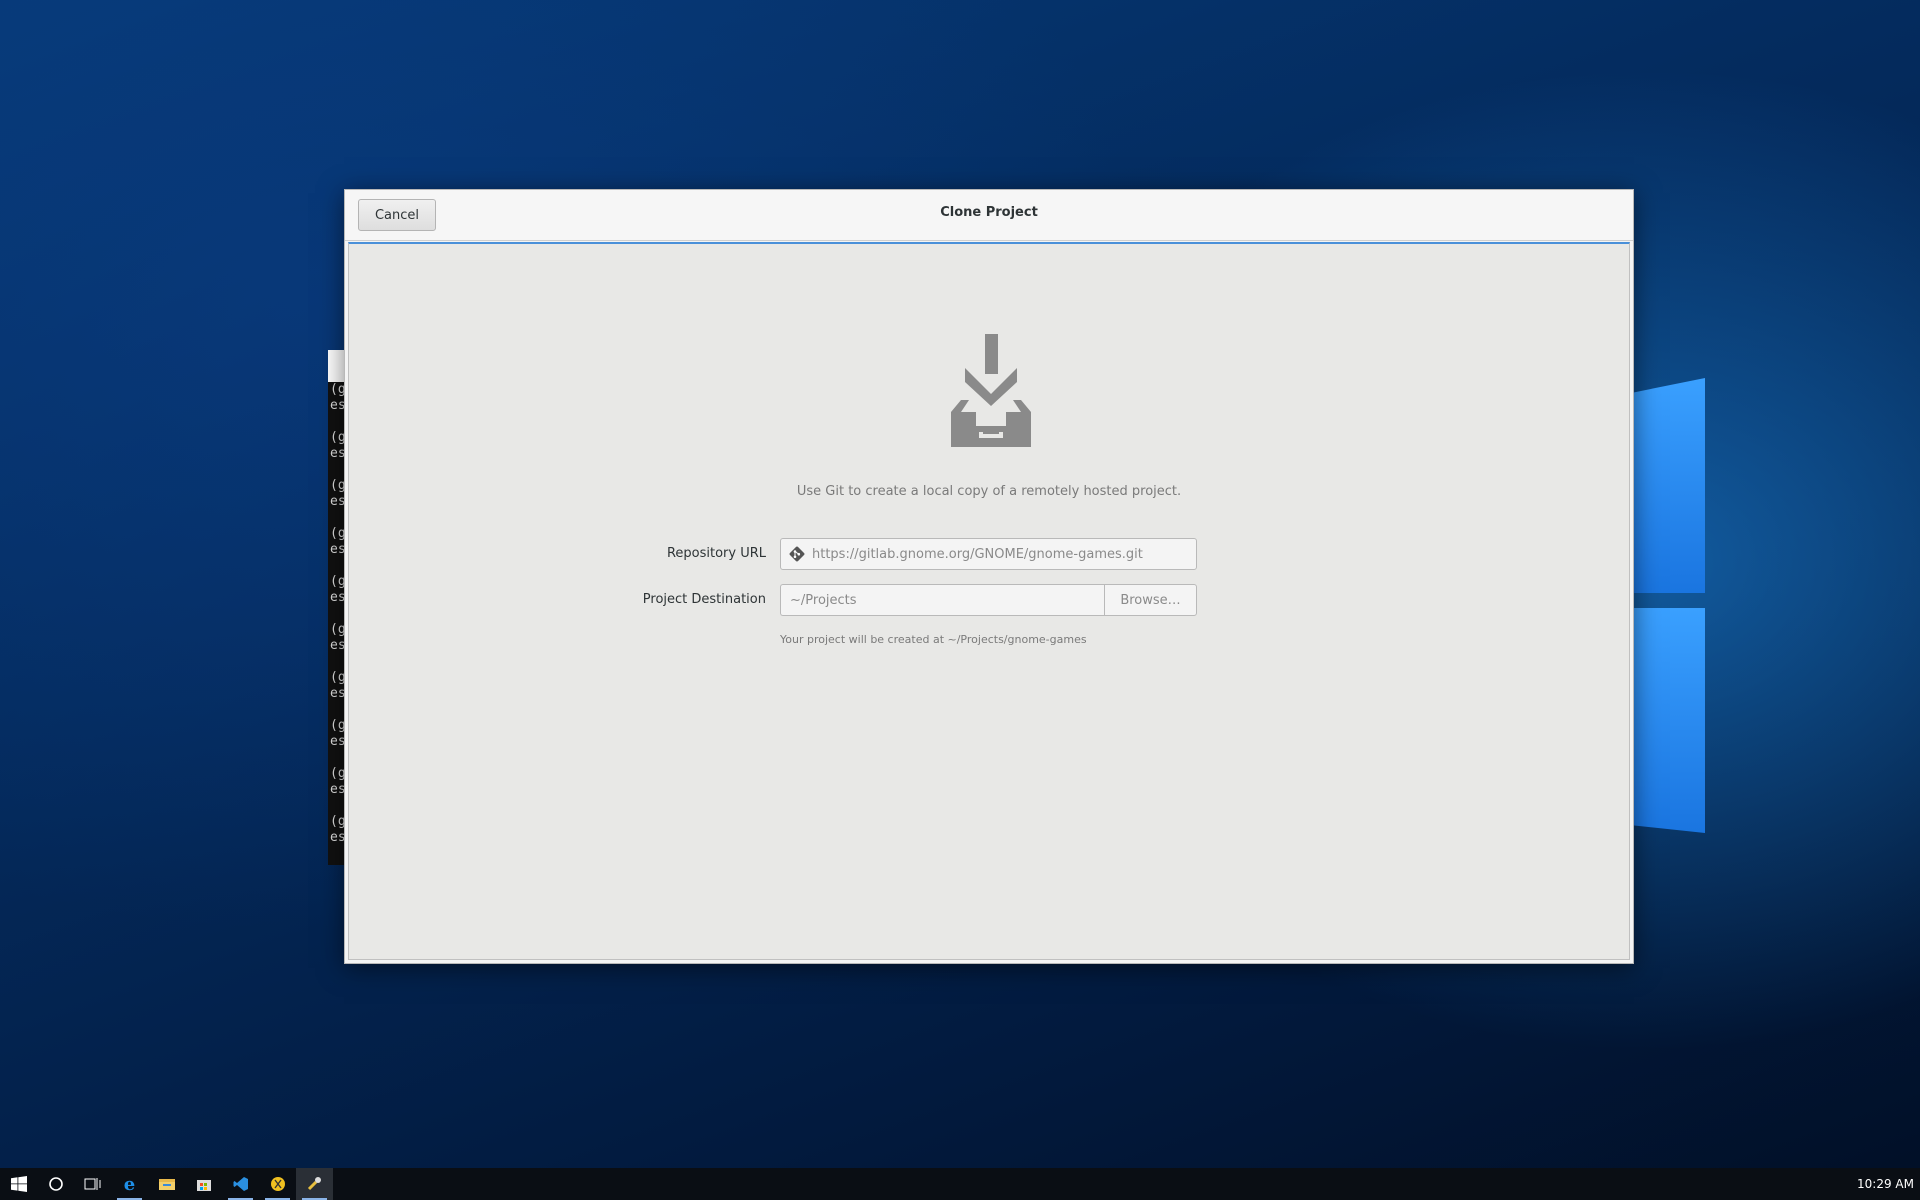 The image size is (1920, 1200). Describe the element at coordinates (129, 1184) in the screenshot. I see `edge-icon: e` at that location.